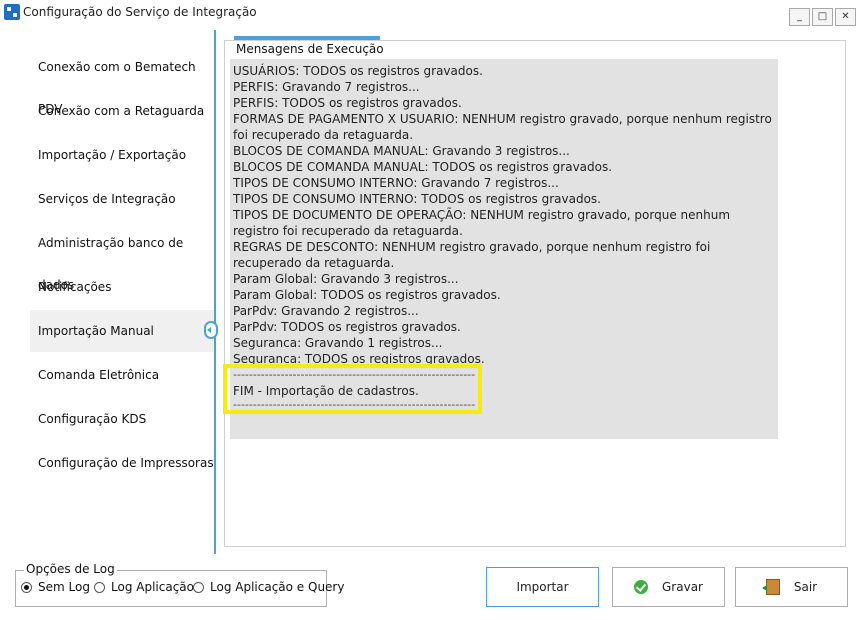  Describe the element at coordinates (641, 587) in the screenshot. I see `check-icon` at that location.